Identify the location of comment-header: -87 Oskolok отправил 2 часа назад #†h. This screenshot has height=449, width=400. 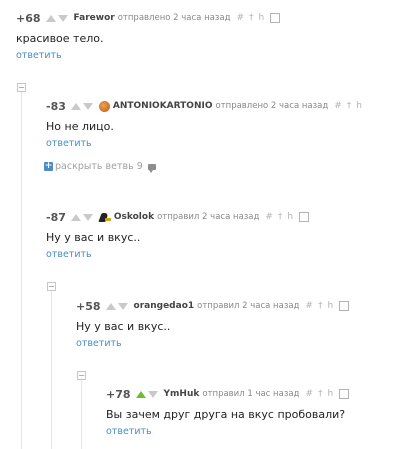
(223, 217).